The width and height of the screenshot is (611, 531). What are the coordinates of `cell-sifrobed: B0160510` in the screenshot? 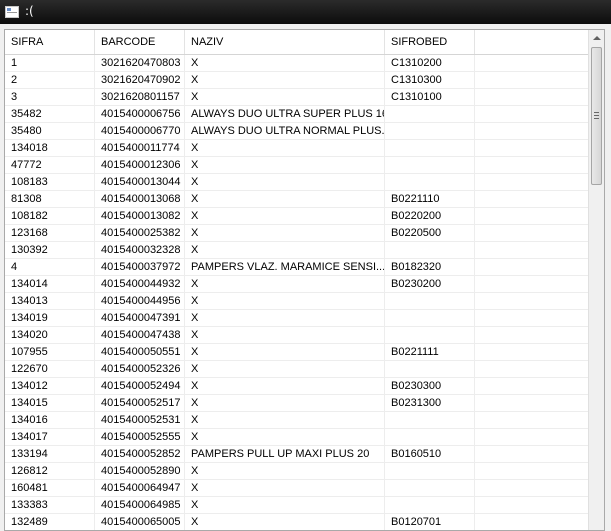 It's located at (430, 454).